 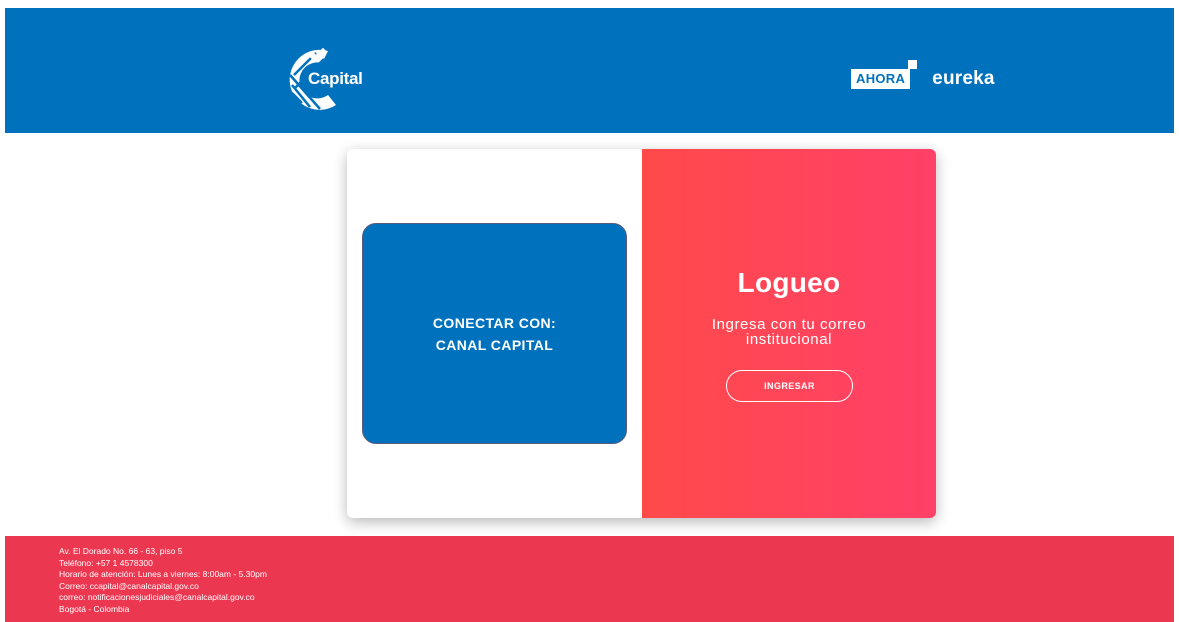 What do you see at coordinates (789, 339) in the screenshot?
I see `login-subtitle-line2: institucional` at bounding box center [789, 339].